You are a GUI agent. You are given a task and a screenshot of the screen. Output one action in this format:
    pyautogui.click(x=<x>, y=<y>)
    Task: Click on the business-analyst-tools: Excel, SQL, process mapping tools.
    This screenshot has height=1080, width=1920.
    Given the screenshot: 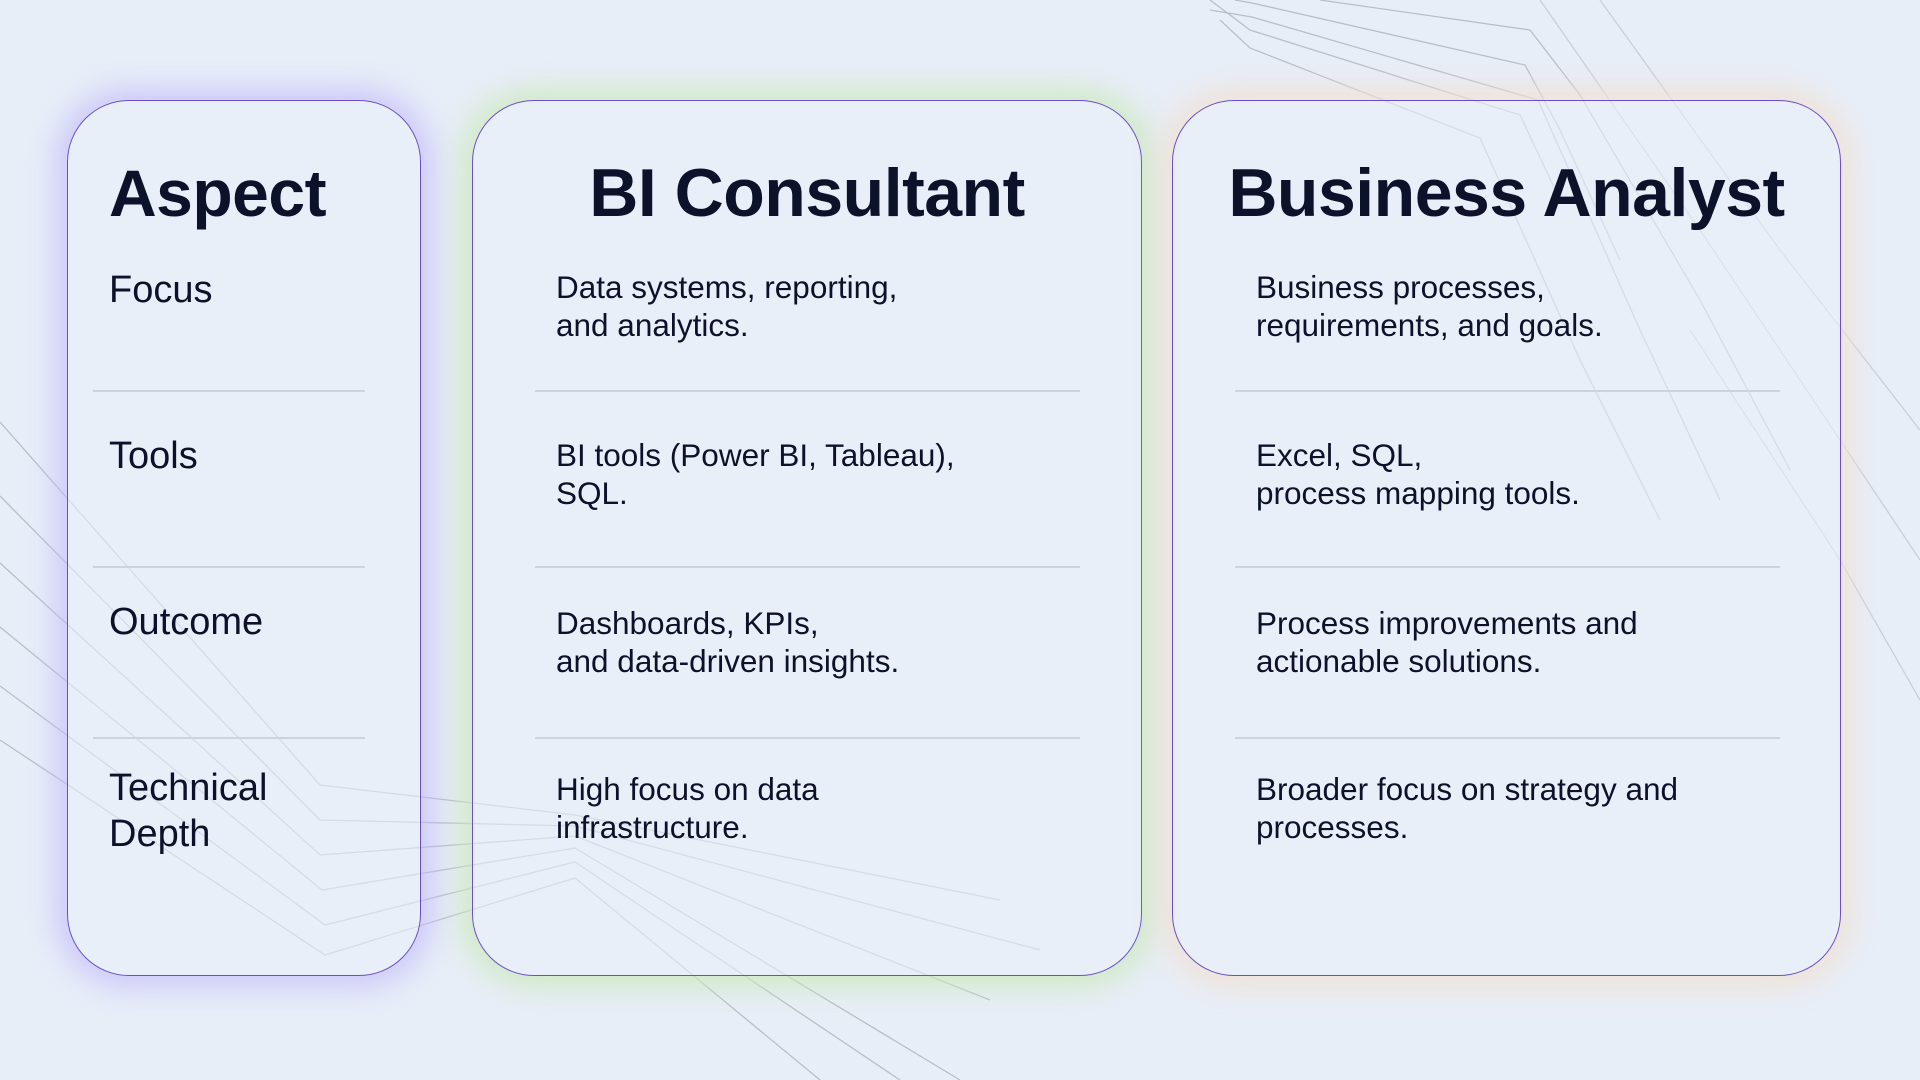 What is the action you would take?
    pyautogui.click(x=1418, y=474)
    